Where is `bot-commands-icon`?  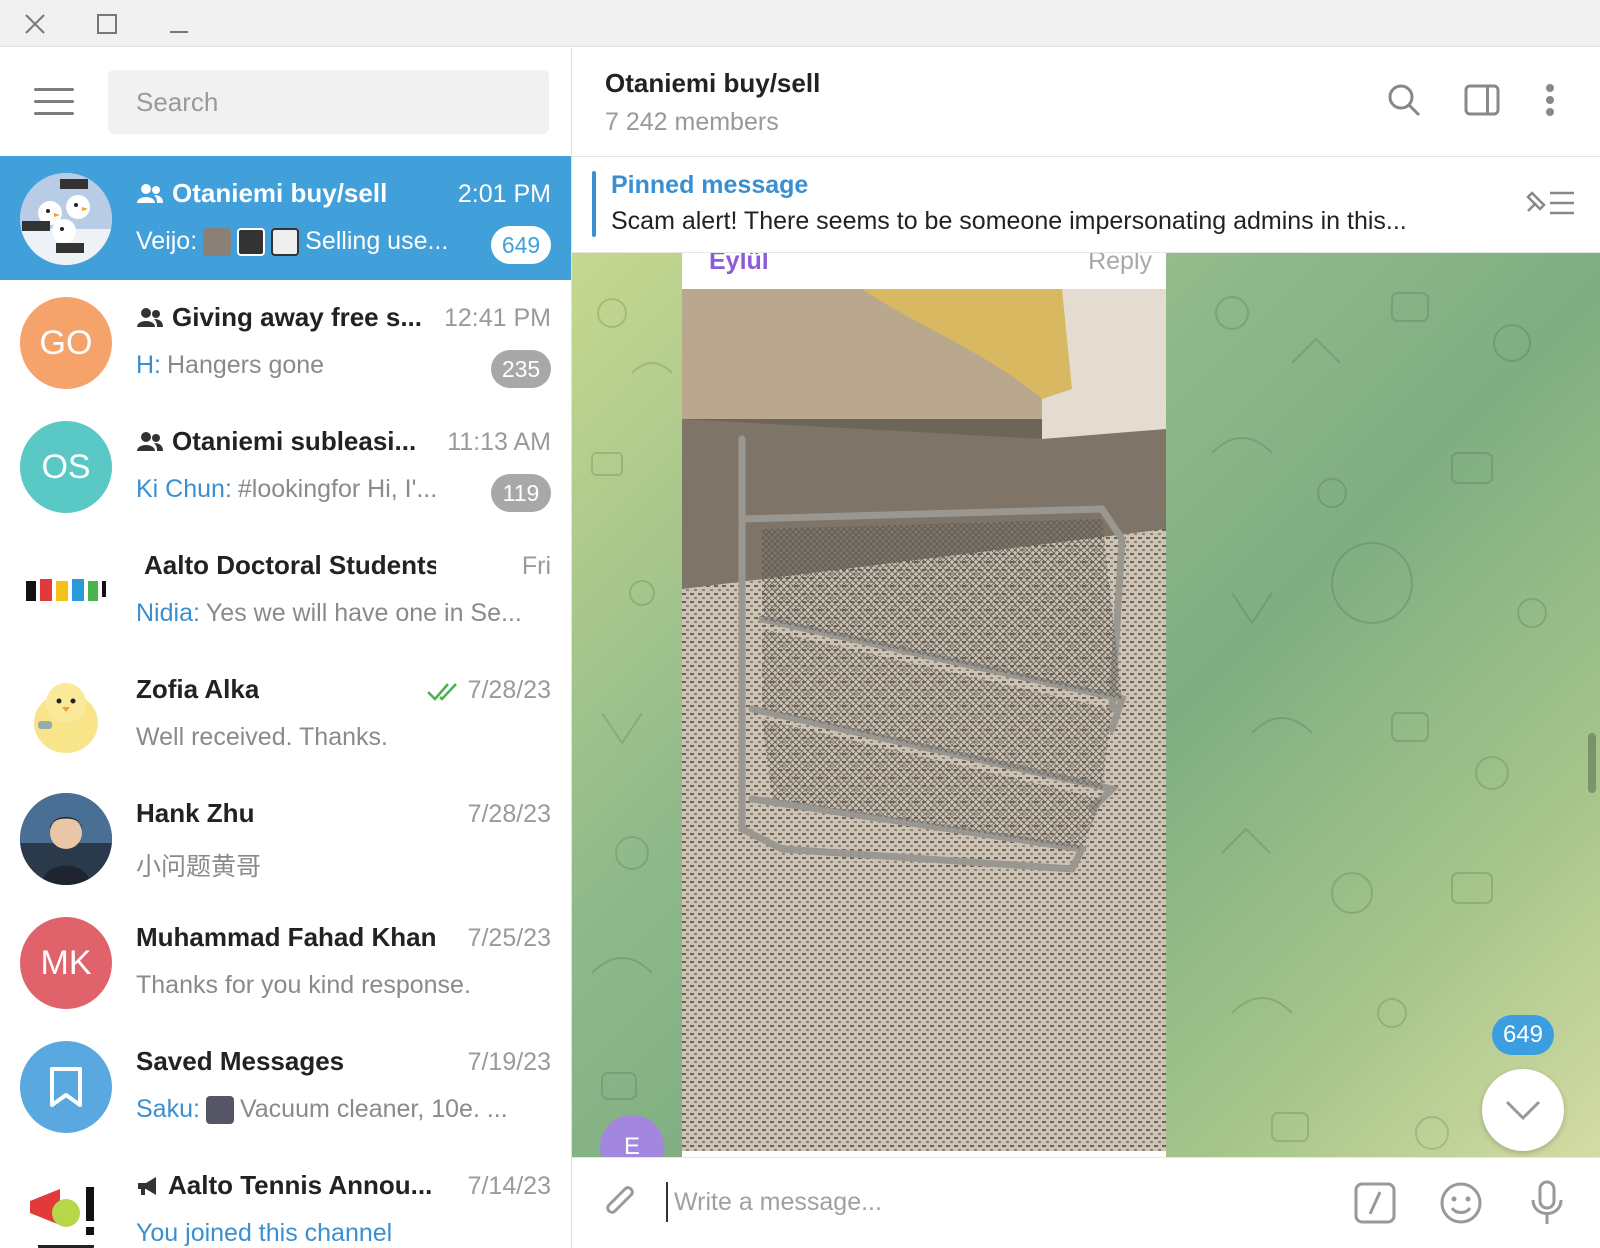 bot-commands-icon is located at coordinates (1375, 1203).